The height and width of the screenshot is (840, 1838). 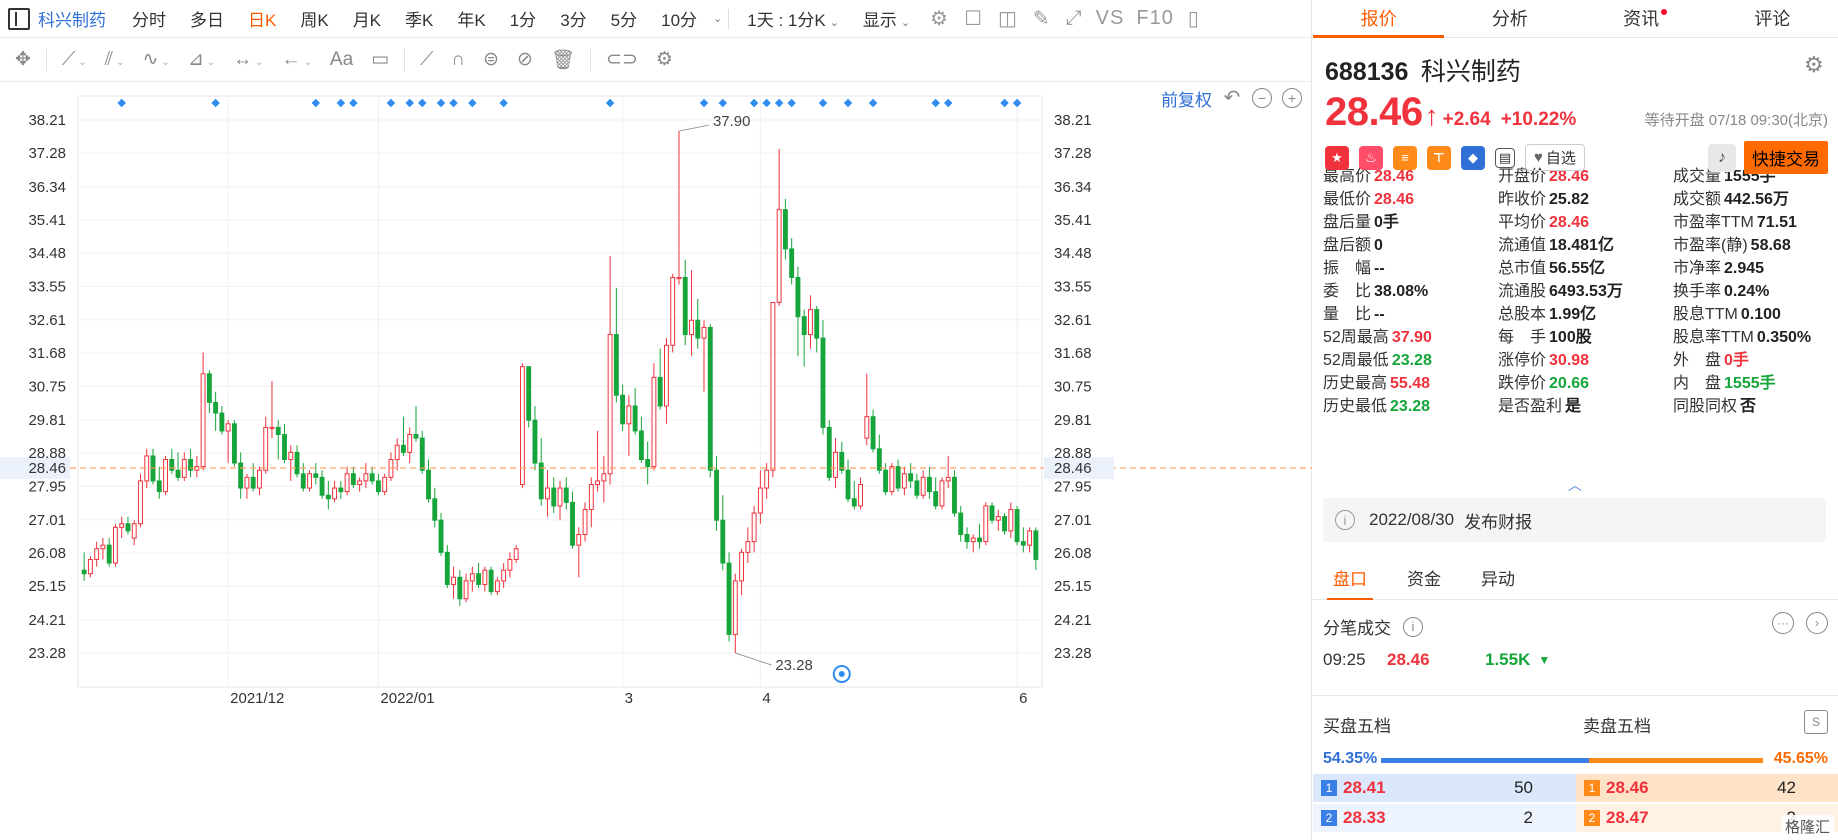 What do you see at coordinates (1713, 222) in the screenshot?
I see `stat-label: 市盈率TTM` at bounding box center [1713, 222].